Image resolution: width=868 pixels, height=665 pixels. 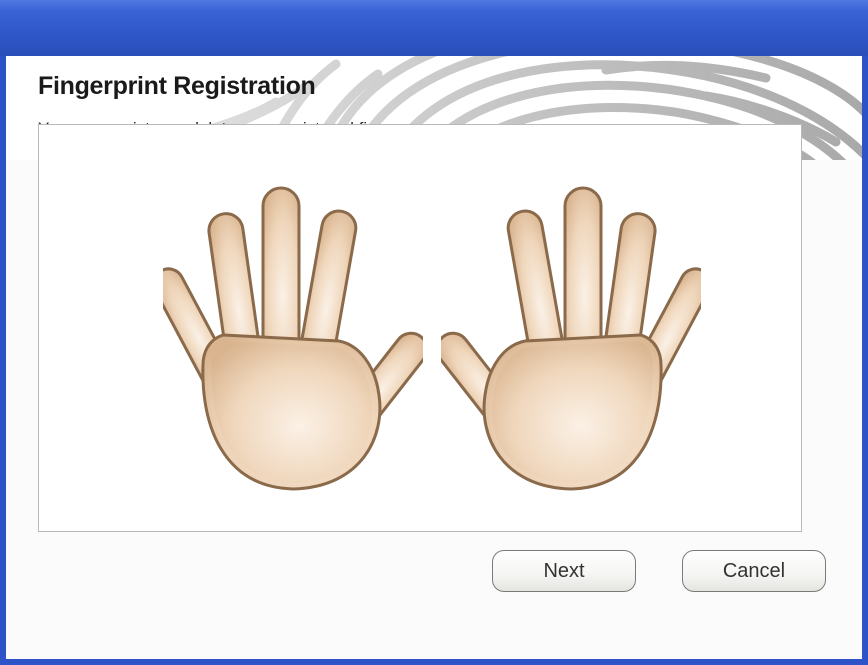 I want to click on page-title: Fingerprint Registration, so click(x=177, y=86).